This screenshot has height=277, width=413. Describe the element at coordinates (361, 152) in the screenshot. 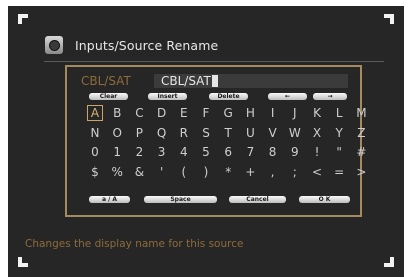

I see `key-2-12: #` at that location.